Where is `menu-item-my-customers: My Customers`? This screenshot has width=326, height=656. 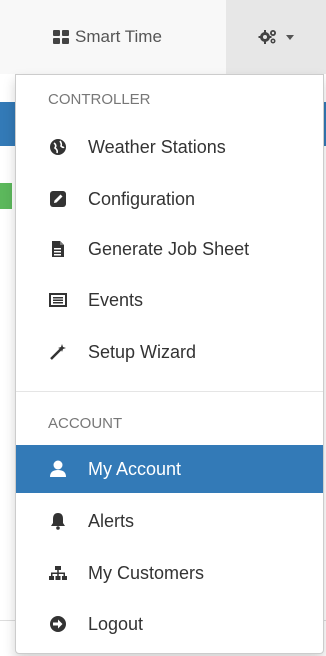 menu-item-my-customers: My Customers is located at coordinates (169, 573).